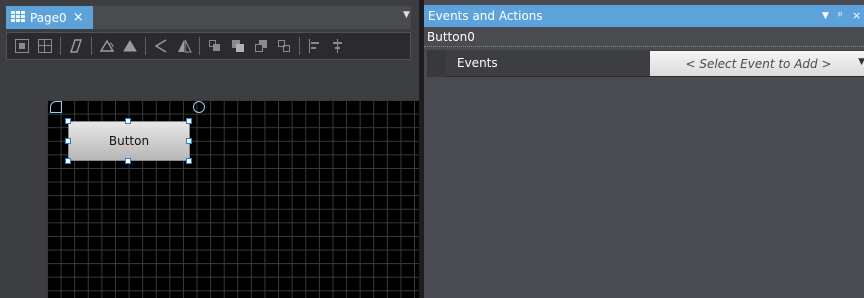  I want to click on rotate-handle-icon, so click(199, 107).